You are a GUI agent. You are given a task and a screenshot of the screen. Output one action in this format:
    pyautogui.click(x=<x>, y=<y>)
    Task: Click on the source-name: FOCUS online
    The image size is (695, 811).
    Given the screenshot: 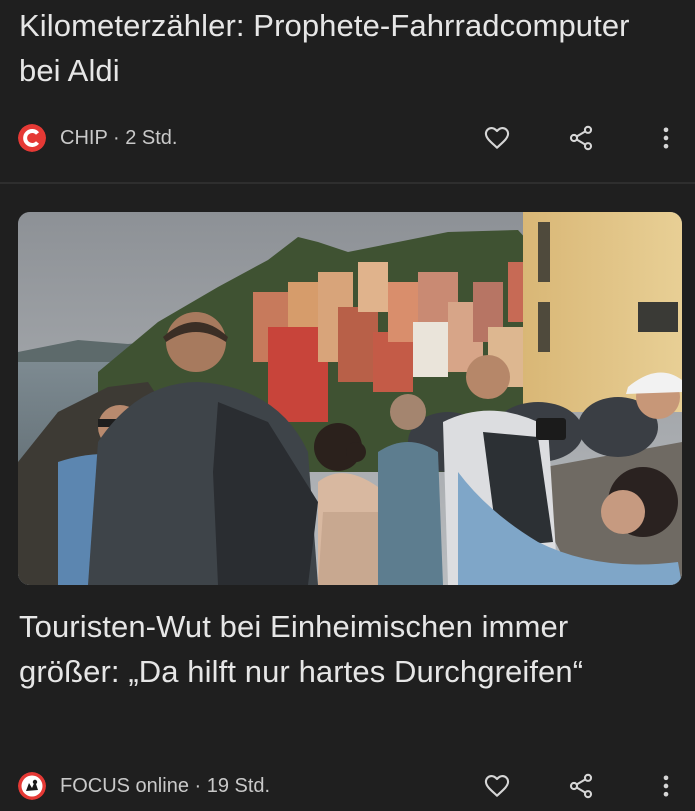 What is the action you would take?
    pyautogui.click(x=124, y=786)
    